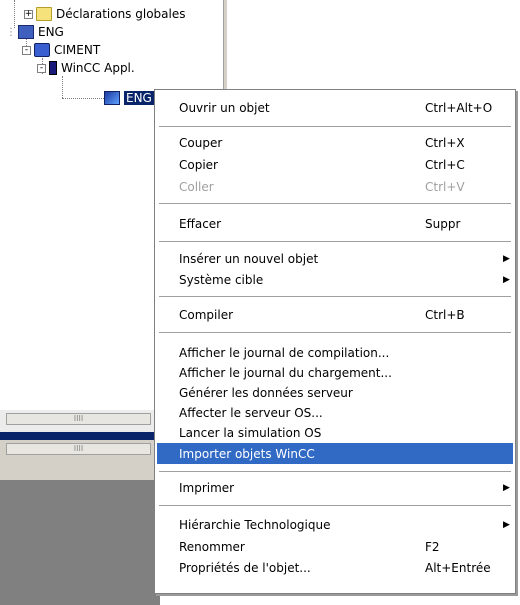  Describe the element at coordinates (28, 14) in the screenshot. I see `expand-icon: +` at that location.